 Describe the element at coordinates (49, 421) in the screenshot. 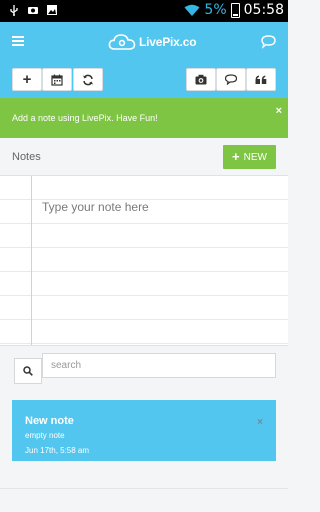

I see `note-title: New note` at that location.